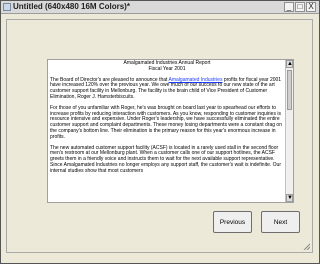 The height and width of the screenshot is (264, 320). What do you see at coordinates (167, 68) in the screenshot?
I see `report-subheading: Fiscal Year 2001` at bounding box center [167, 68].